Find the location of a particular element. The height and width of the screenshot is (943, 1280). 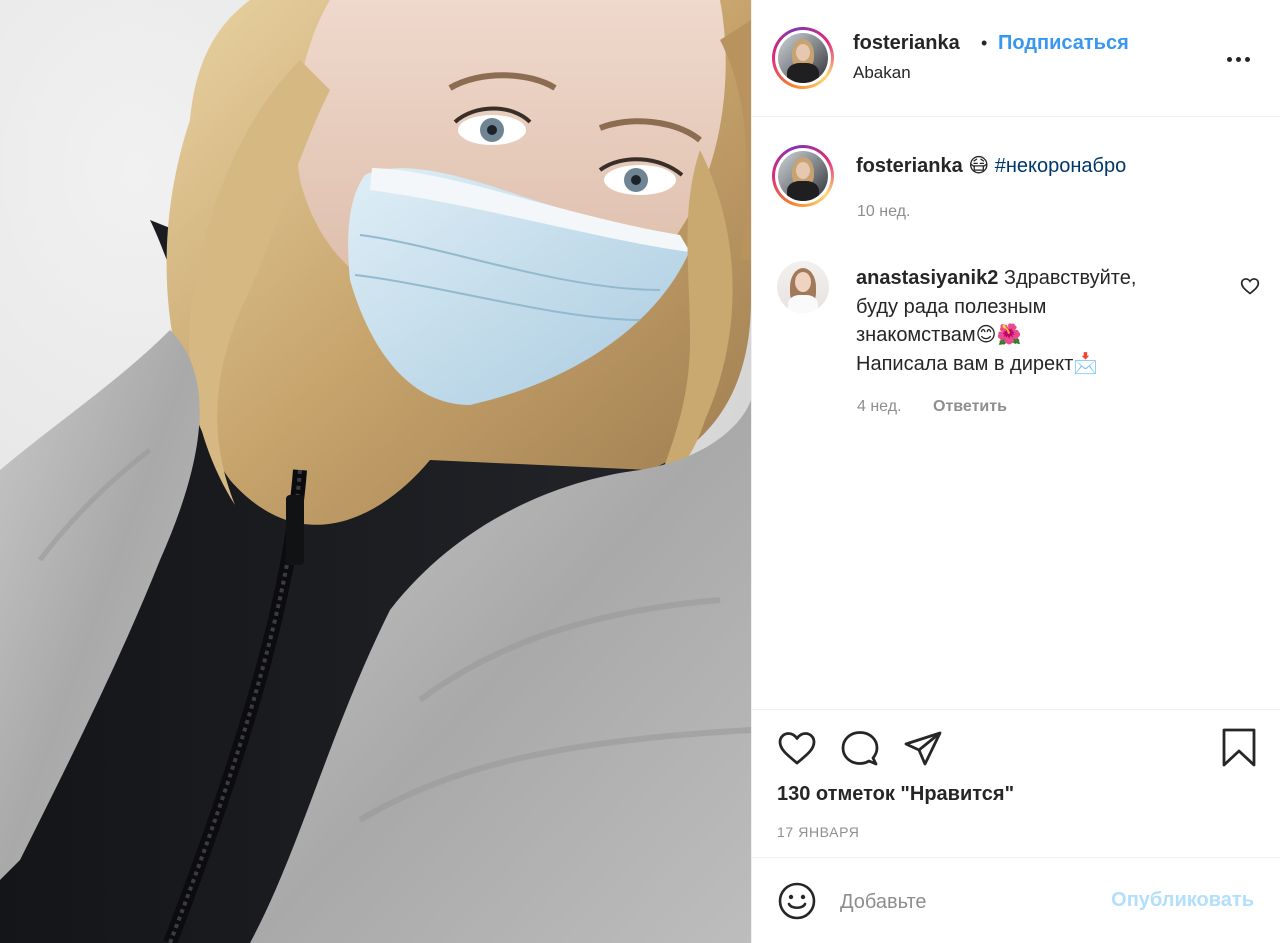

paper-plane-icon is located at coordinates (923, 749).